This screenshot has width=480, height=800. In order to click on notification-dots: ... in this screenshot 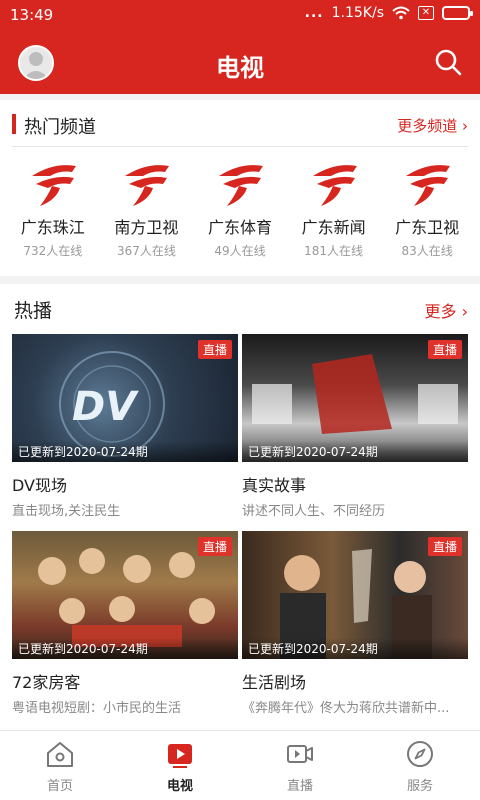, I will do `click(314, 13)`.